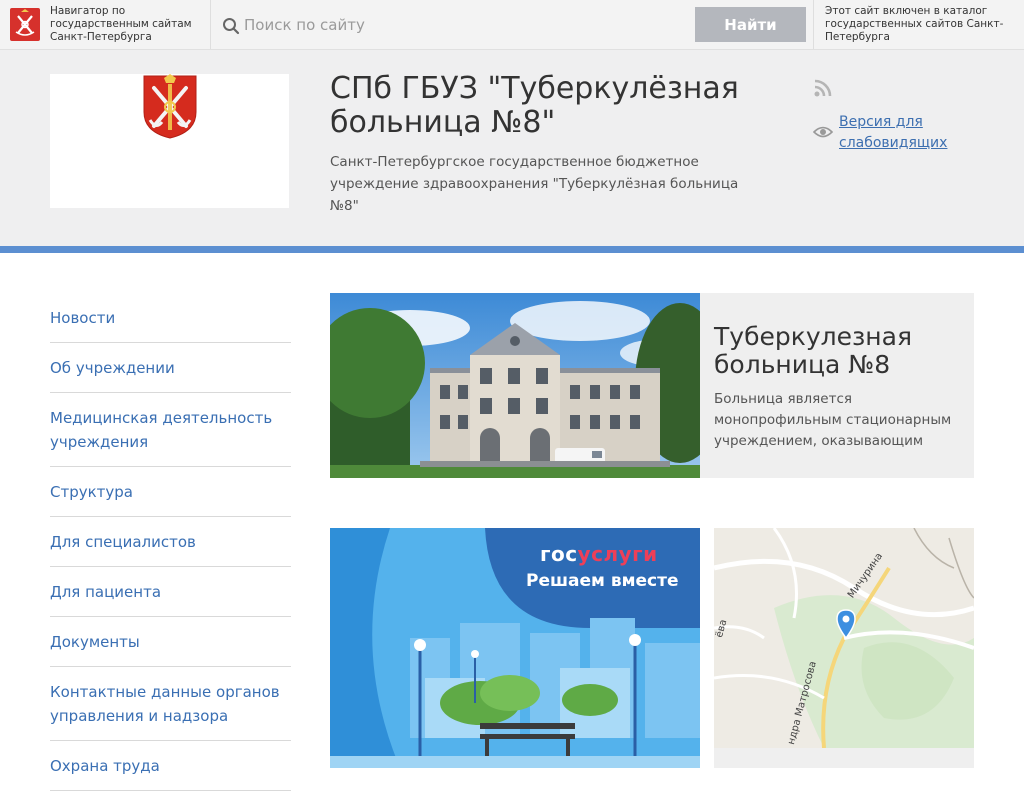 The width and height of the screenshot is (1024, 791). I want to click on low-vision-link: Версия для слабовидящих, so click(914, 133).